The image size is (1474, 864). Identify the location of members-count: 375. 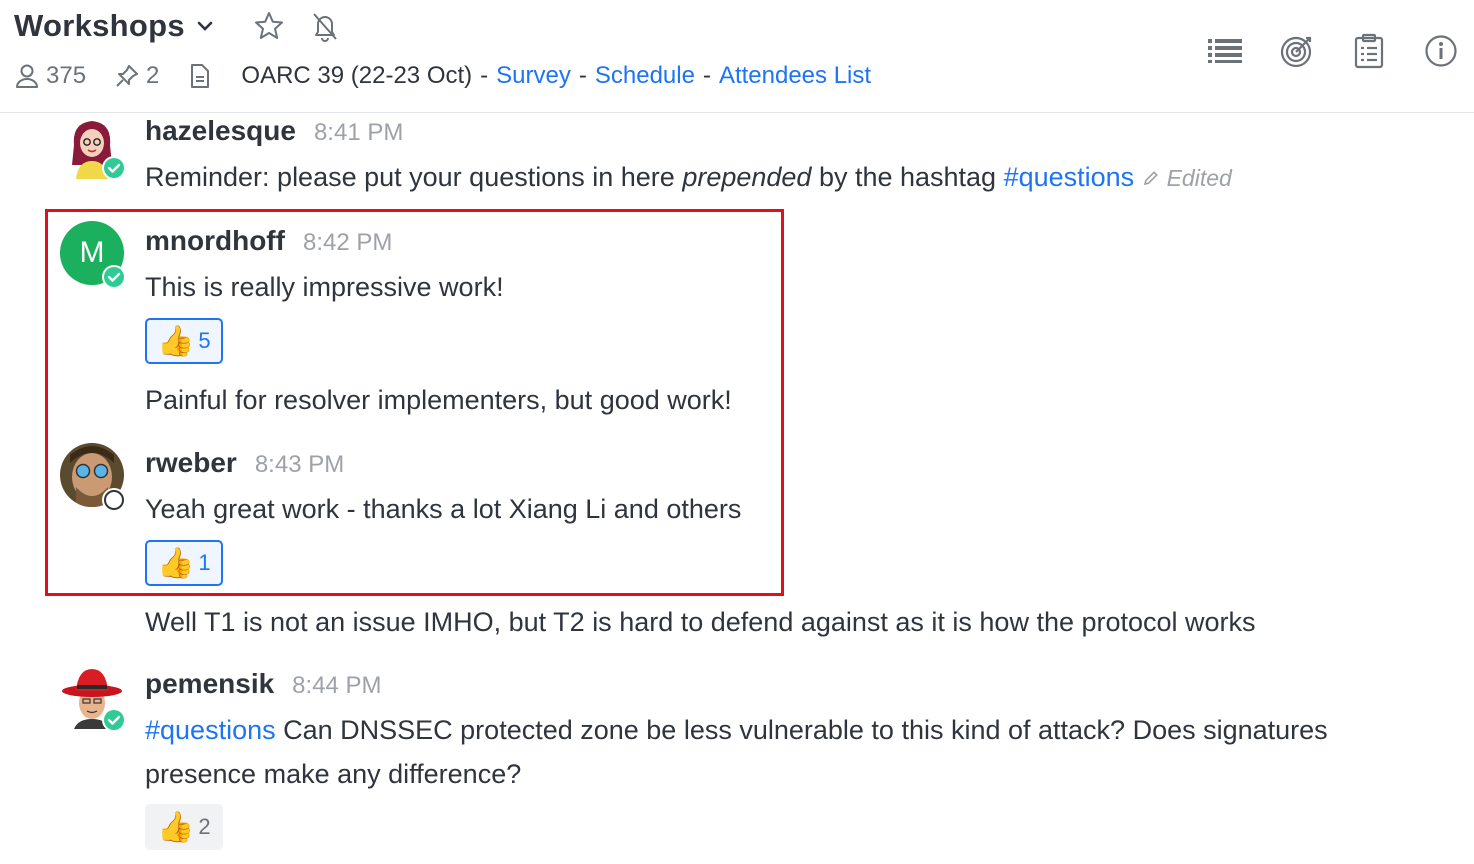
(50, 76).